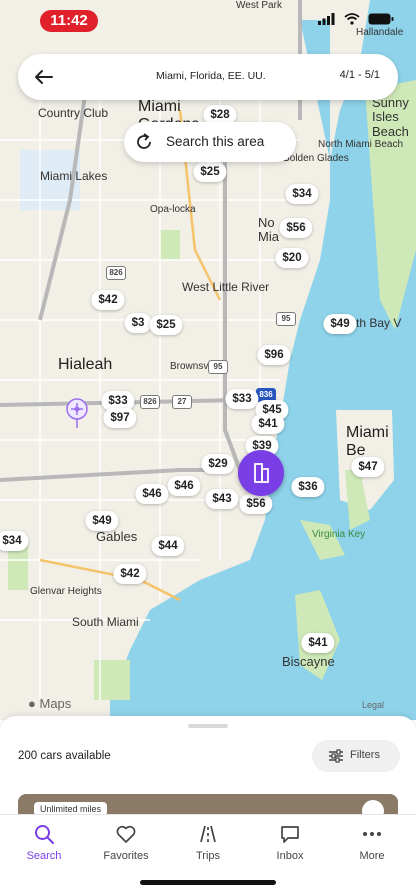 The height and width of the screenshot is (896, 416). I want to click on back-button, so click(44, 77).